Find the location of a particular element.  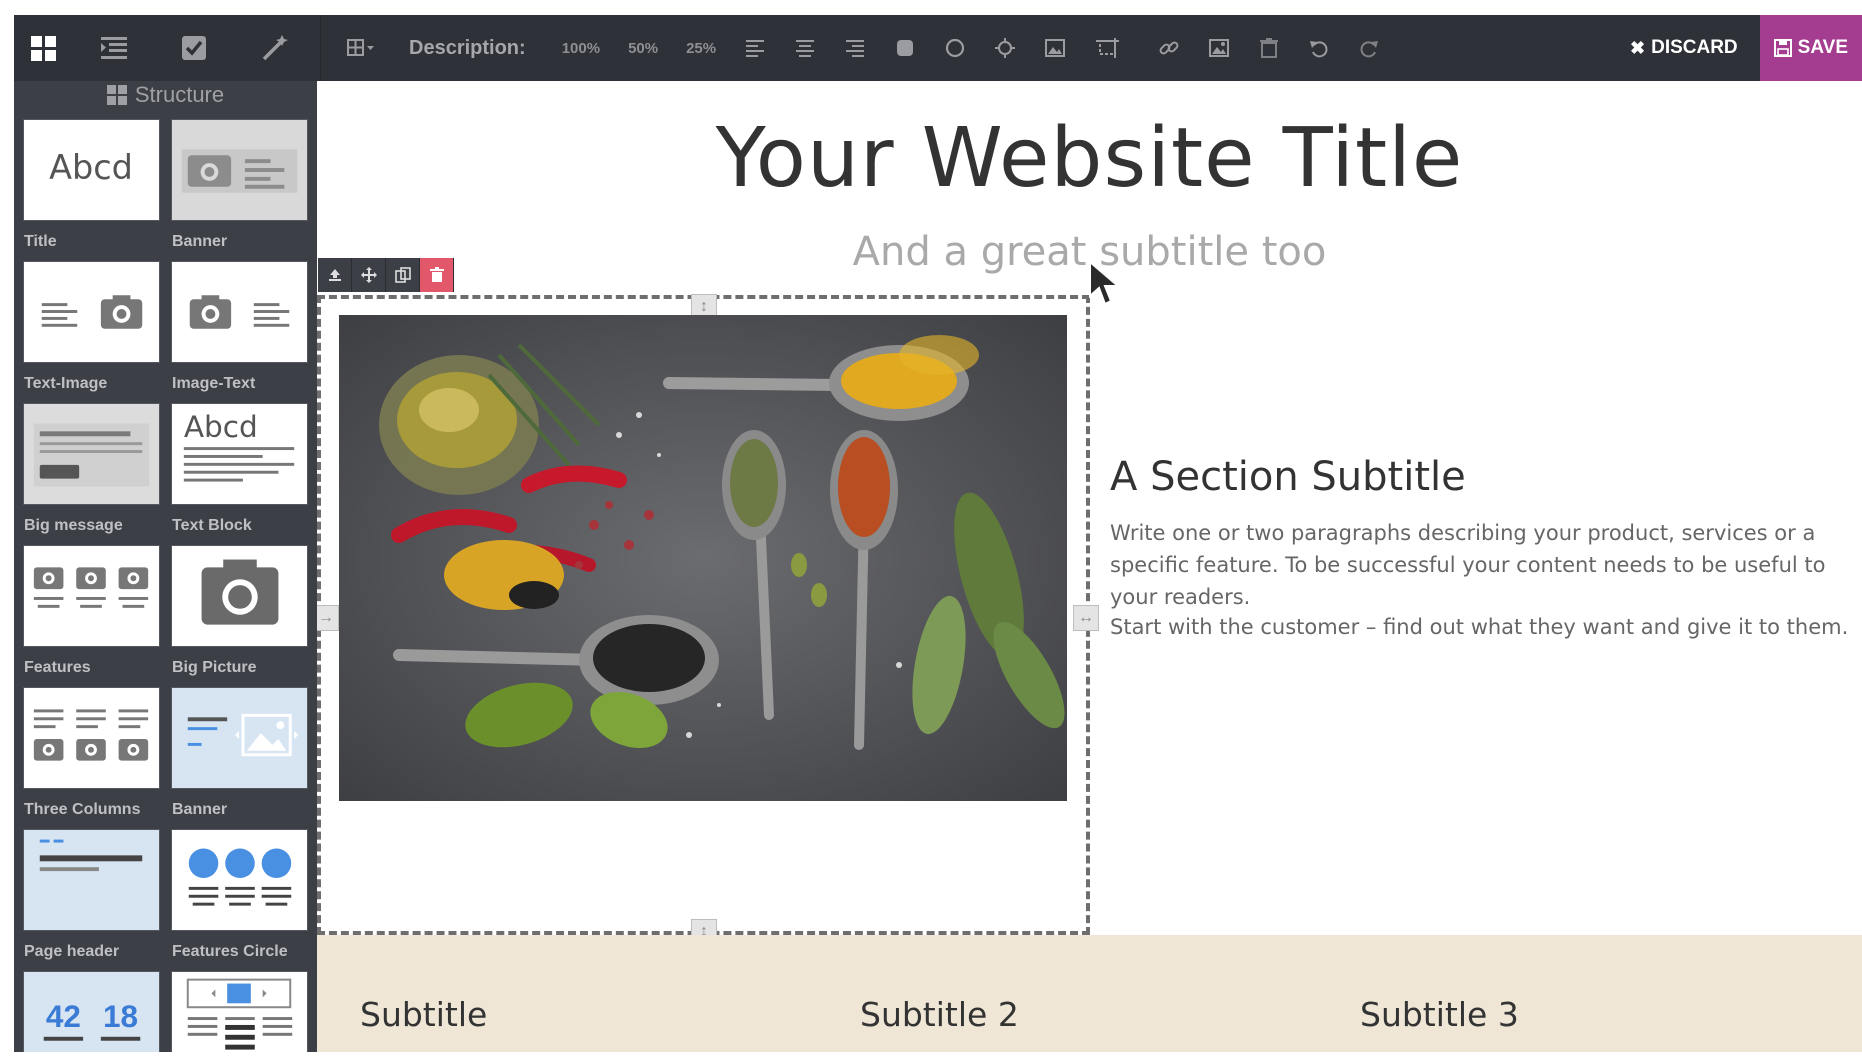

trash-icon is located at coordinates (1269, 48).